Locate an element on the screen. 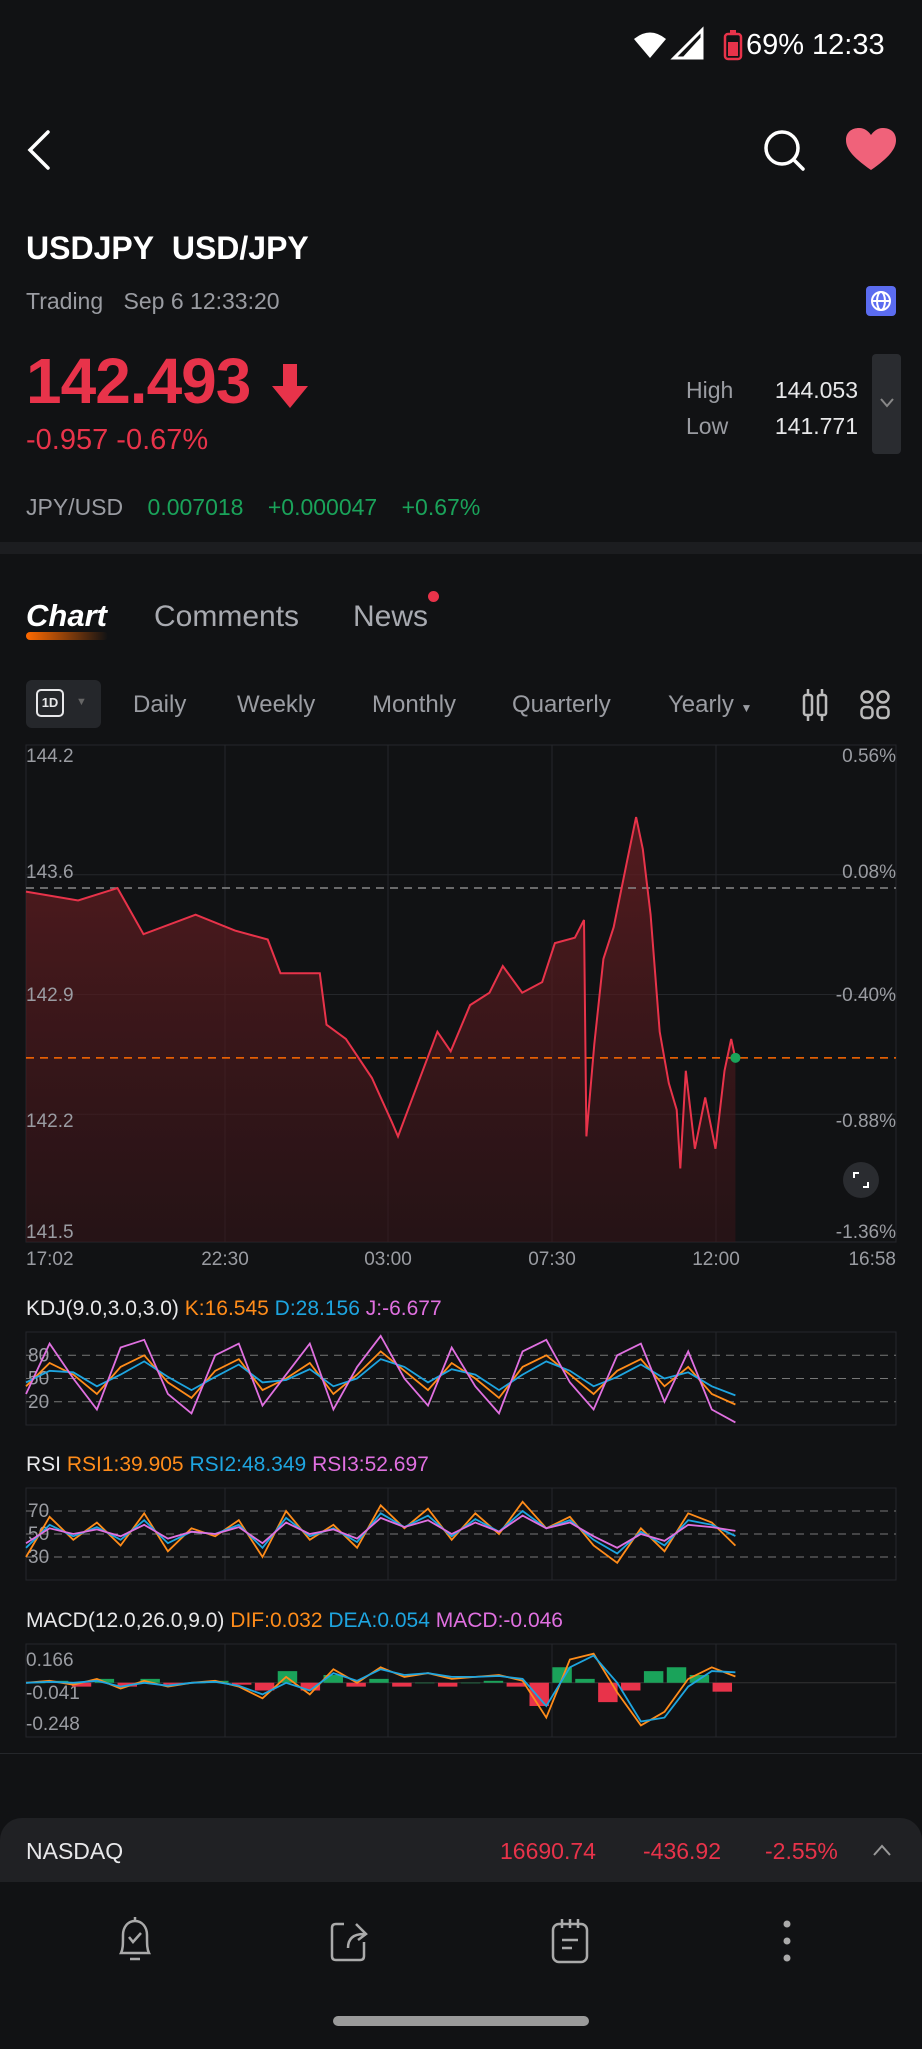 The image size is (922, 2049). market-status: Trading is located at coordinates (65, 301).